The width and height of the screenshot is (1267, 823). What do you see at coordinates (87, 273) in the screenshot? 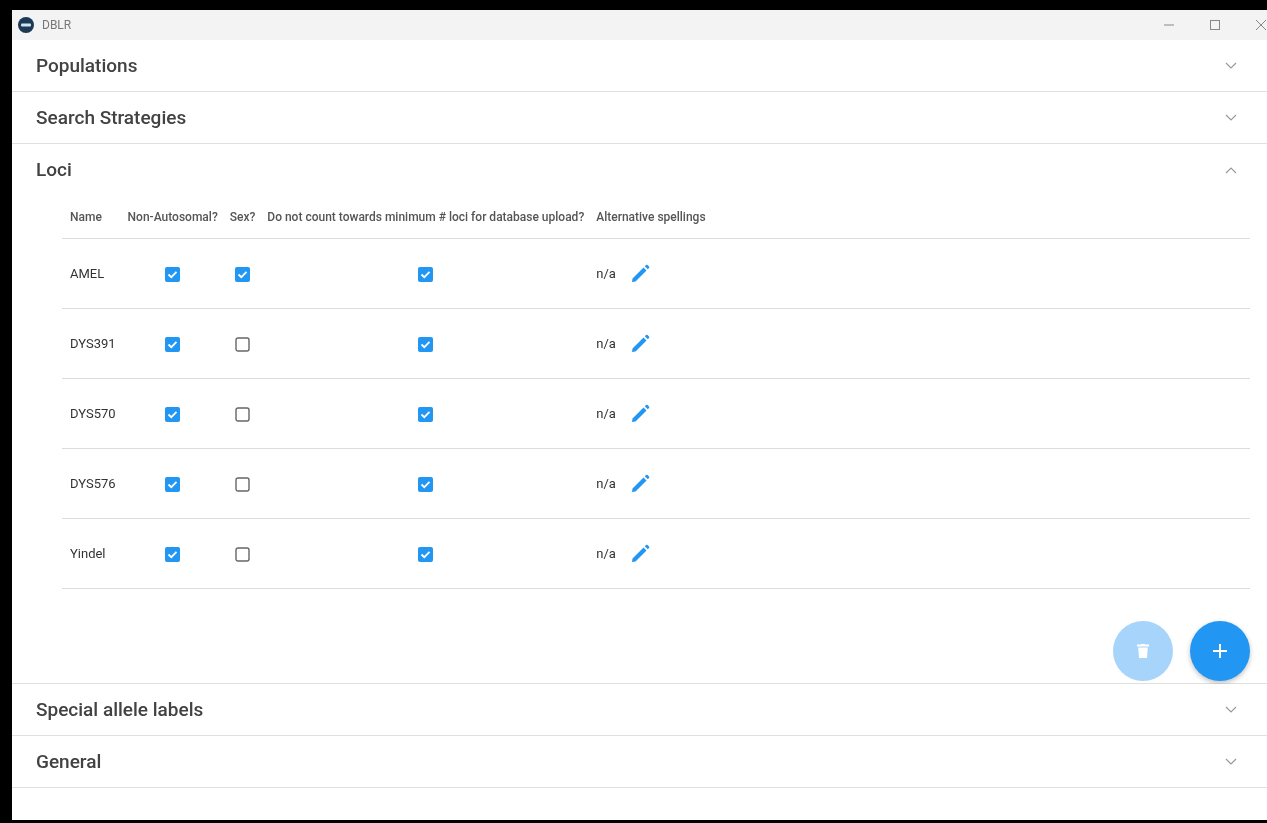
I see `locus-name: AMEL` at bounding box center [87, 273].